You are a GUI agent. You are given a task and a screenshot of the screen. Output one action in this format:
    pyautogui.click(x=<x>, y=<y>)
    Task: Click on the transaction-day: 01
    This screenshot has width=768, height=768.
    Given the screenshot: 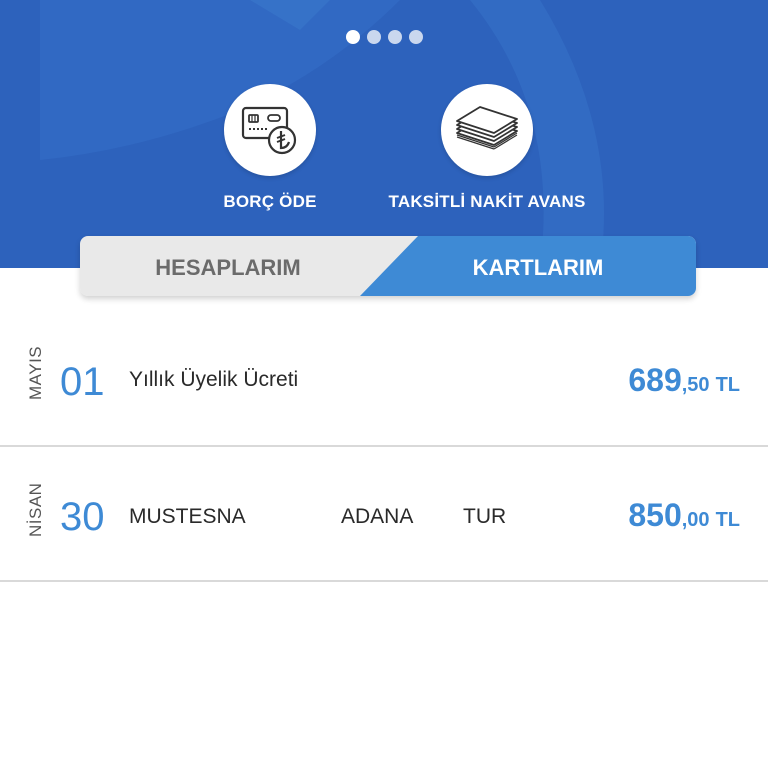 What is the action you would take?
    pyautogui.click(x=82, y=382)
    